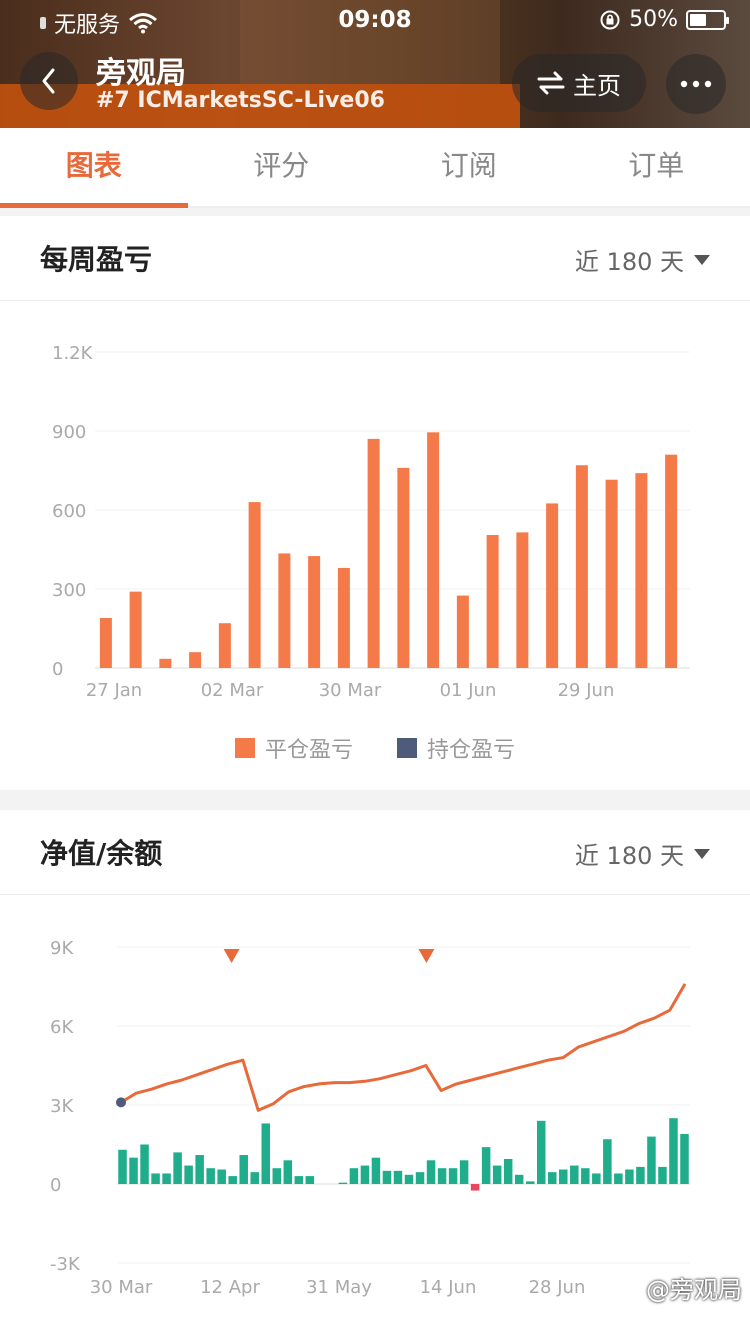 The image size is (750, 1334). Describe the element at coordinates (230, 1287) in the screenshot. I see `x-tick-label: 12 Apr` at that location.